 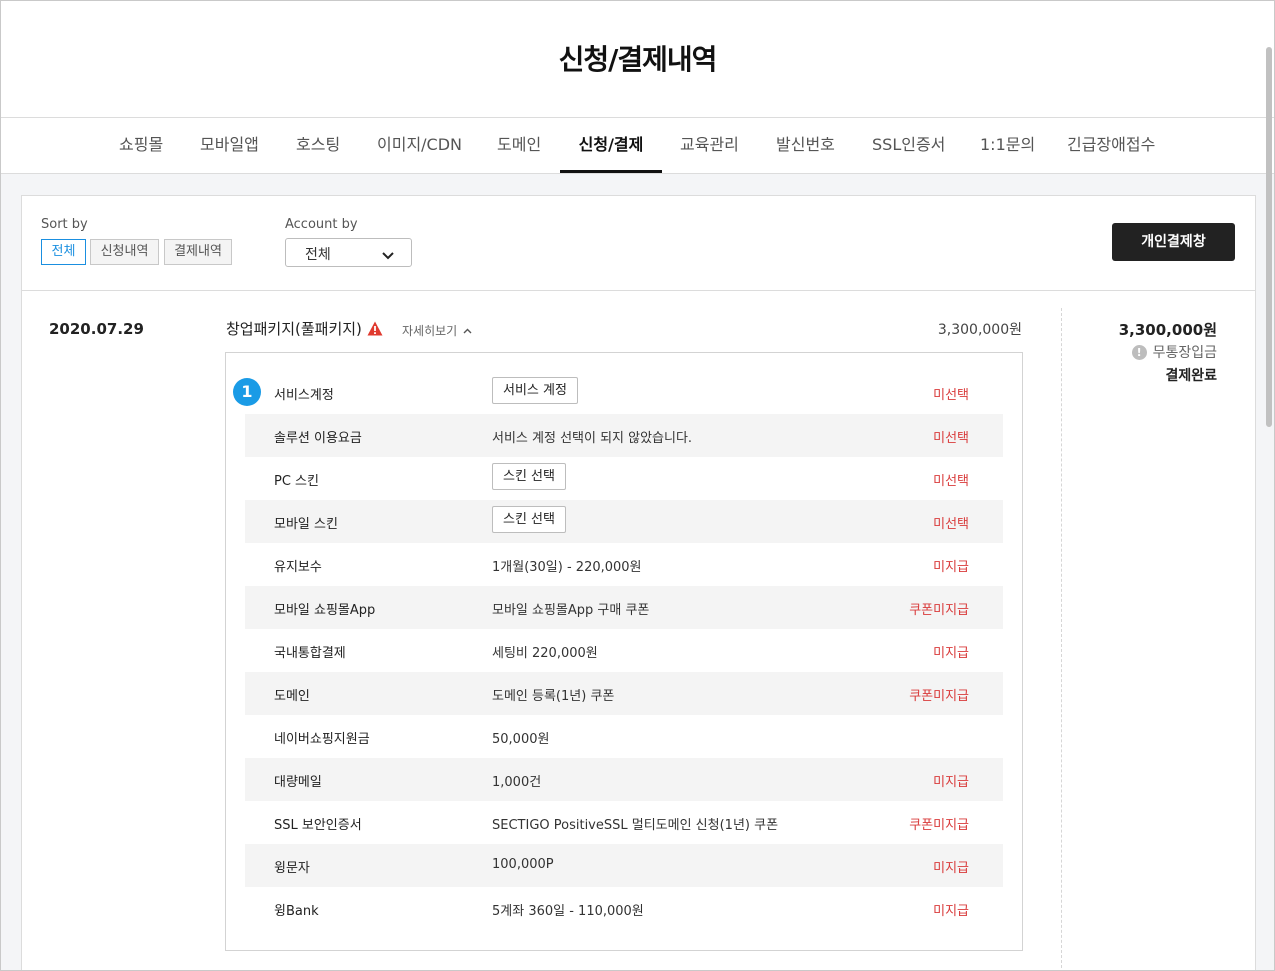 I want to click on filter-bar: Sort by 전체 신청내역 결제내역 Account by 전체 개인결제창, so click(x=638, y=243).